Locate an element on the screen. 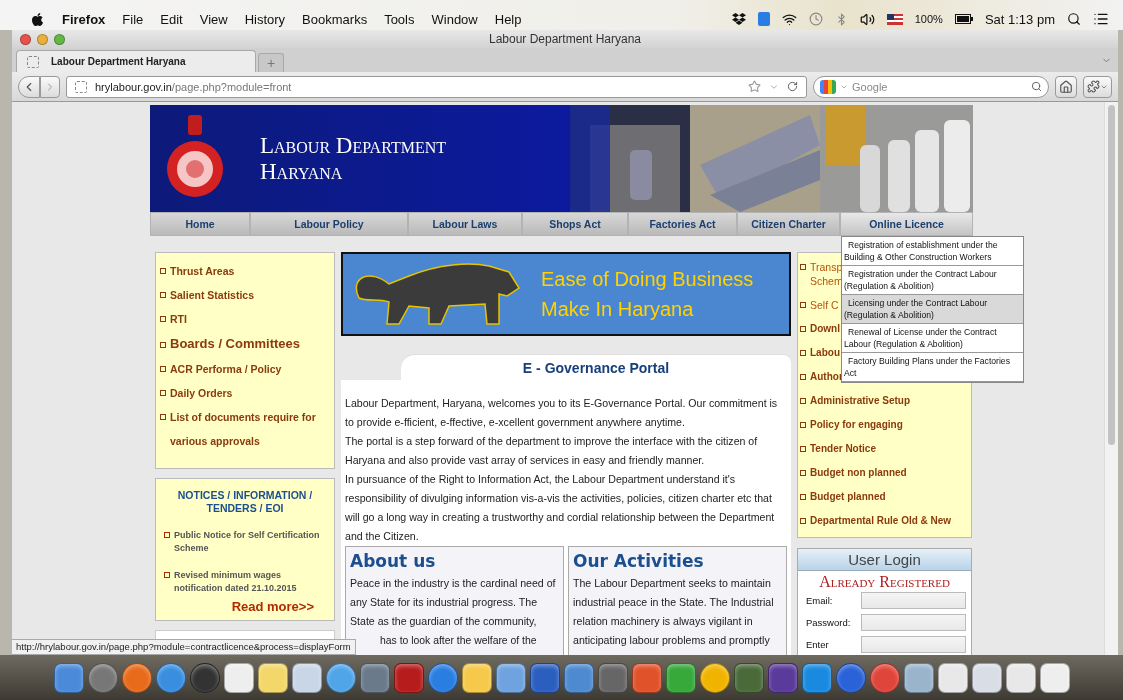  menu-item: Window is located at coordinates (454, 19).